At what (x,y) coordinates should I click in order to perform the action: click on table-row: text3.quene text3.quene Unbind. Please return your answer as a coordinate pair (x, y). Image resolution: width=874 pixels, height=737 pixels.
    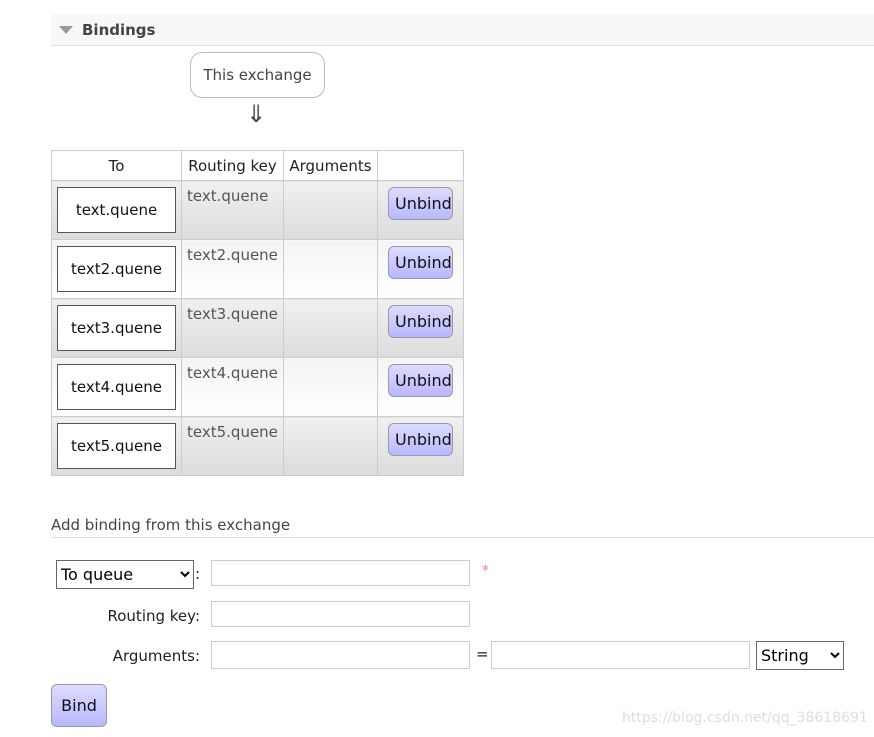
    Looking at the image, I should click on (257, 328).